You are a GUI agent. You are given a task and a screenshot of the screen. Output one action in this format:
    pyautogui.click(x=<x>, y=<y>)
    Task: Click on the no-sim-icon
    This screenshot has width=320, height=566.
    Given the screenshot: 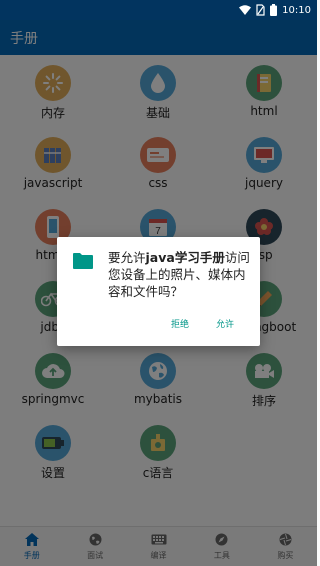 What is the action you would take?
    pyautogui.click(x=260, y=10)
    